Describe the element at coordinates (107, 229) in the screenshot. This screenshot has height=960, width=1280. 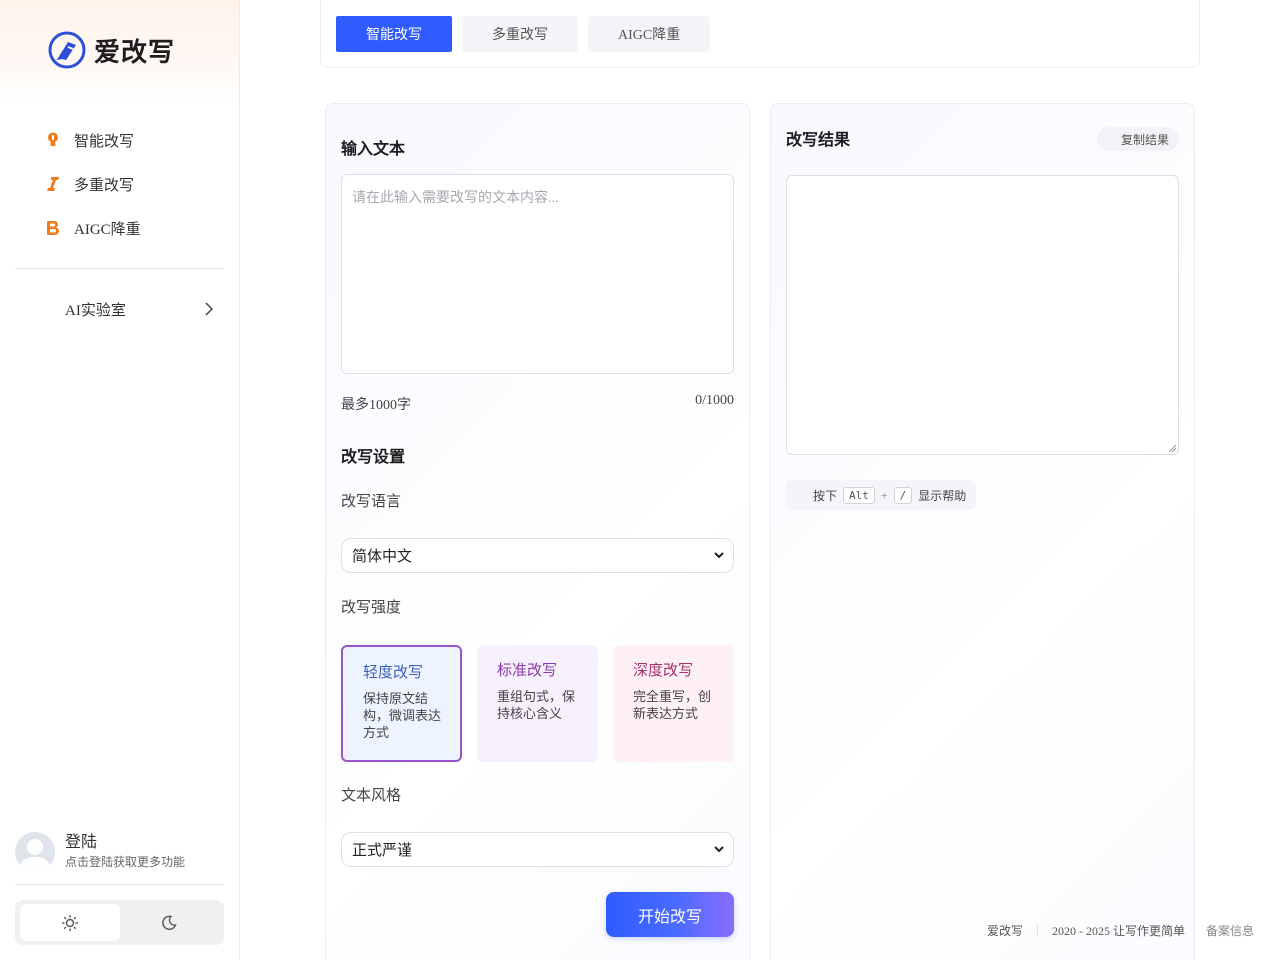
I see `sidebar-item-label: AIGC降重` at that location.